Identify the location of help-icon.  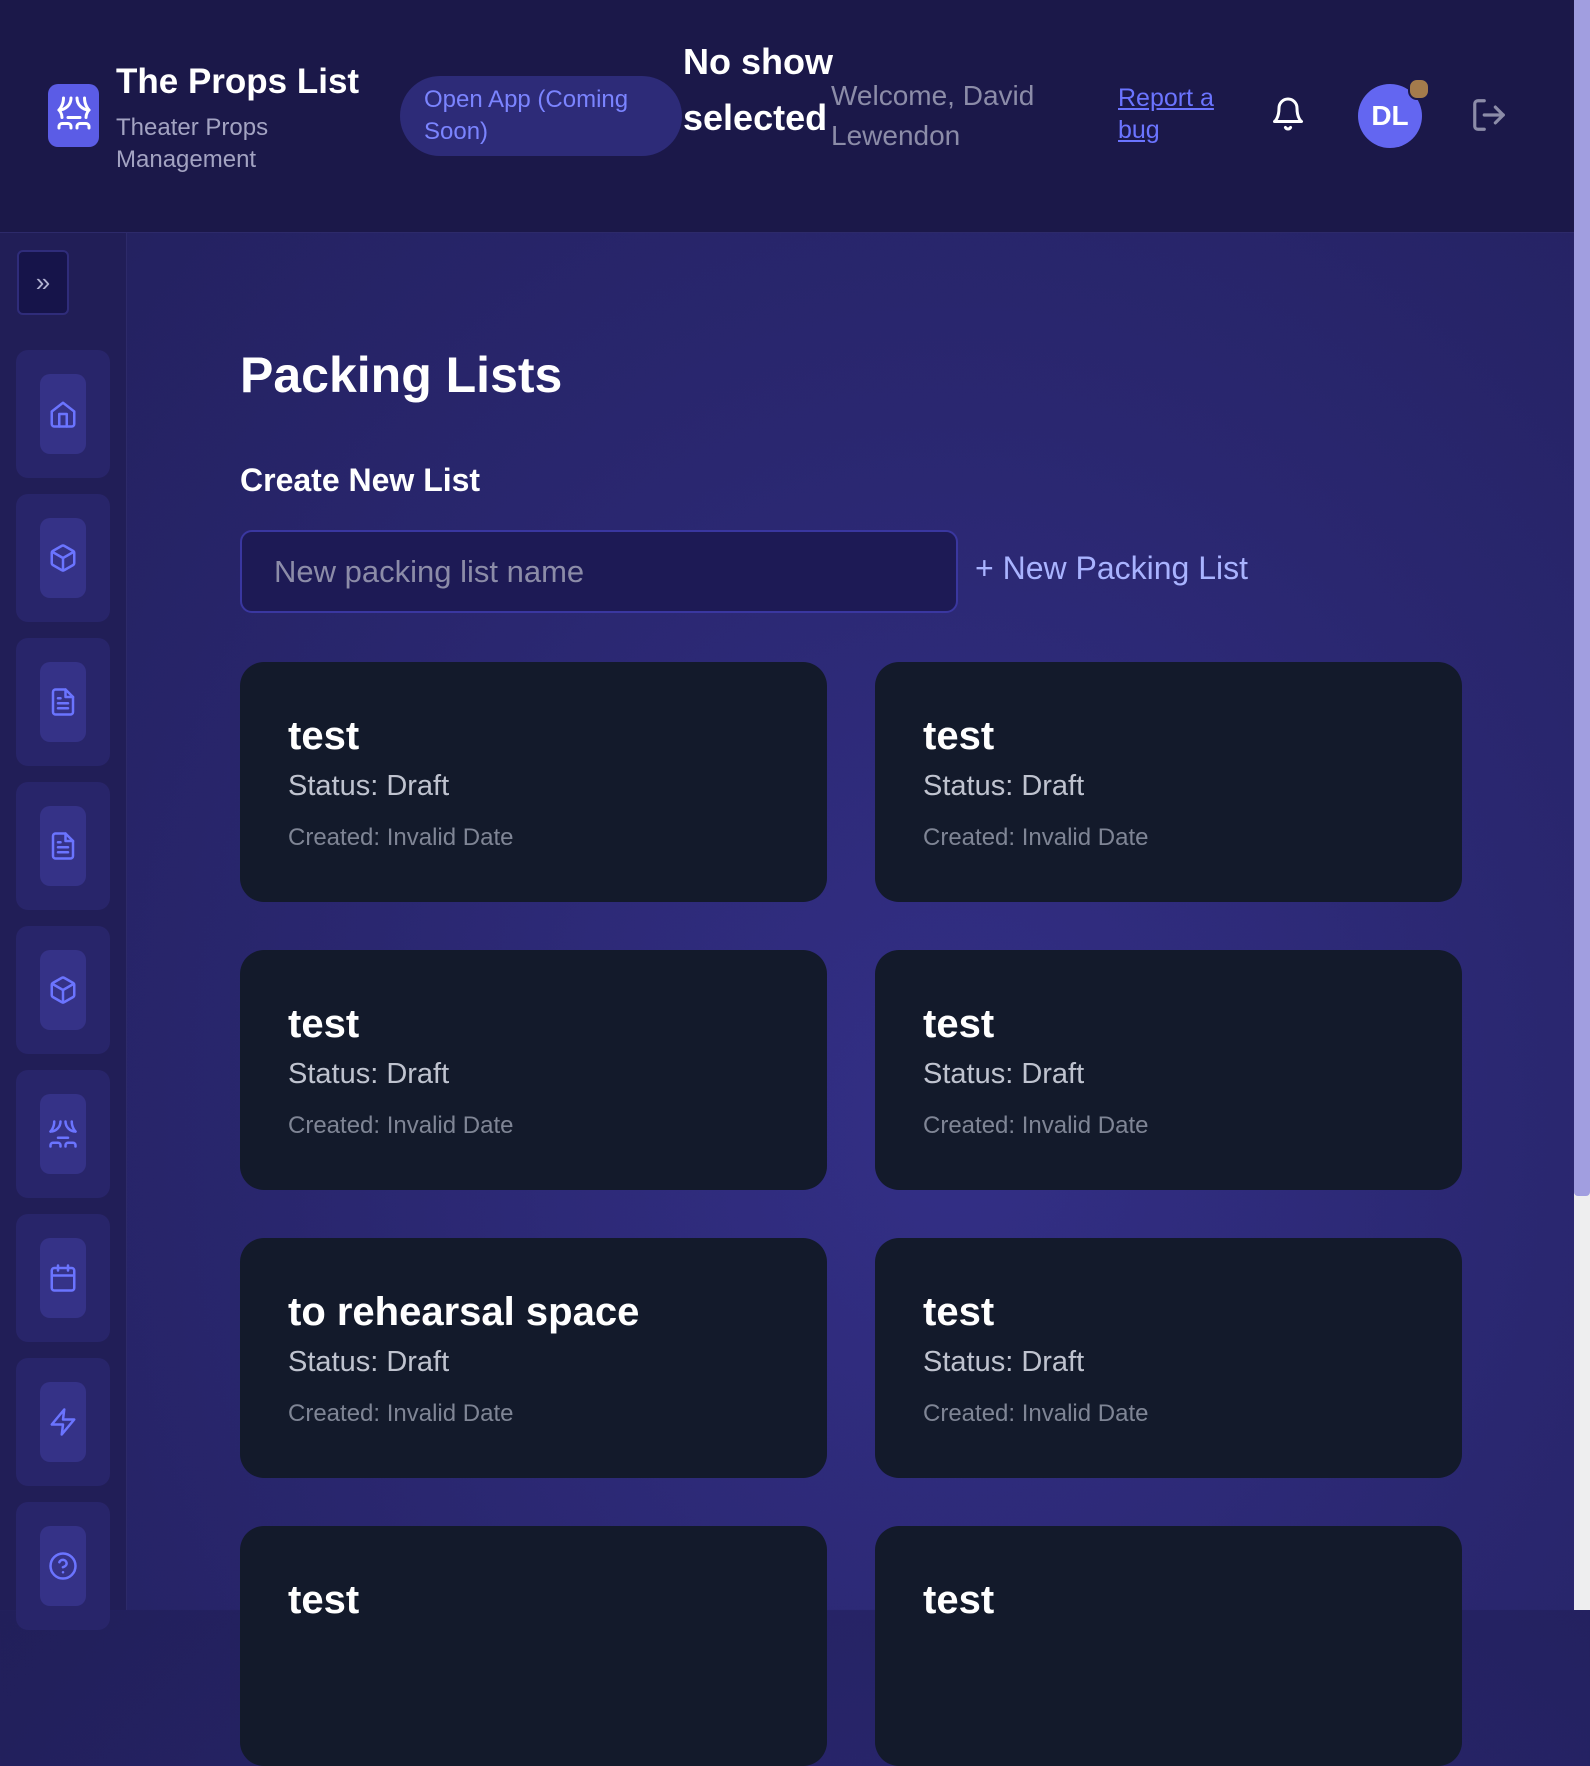
(63, 1566).